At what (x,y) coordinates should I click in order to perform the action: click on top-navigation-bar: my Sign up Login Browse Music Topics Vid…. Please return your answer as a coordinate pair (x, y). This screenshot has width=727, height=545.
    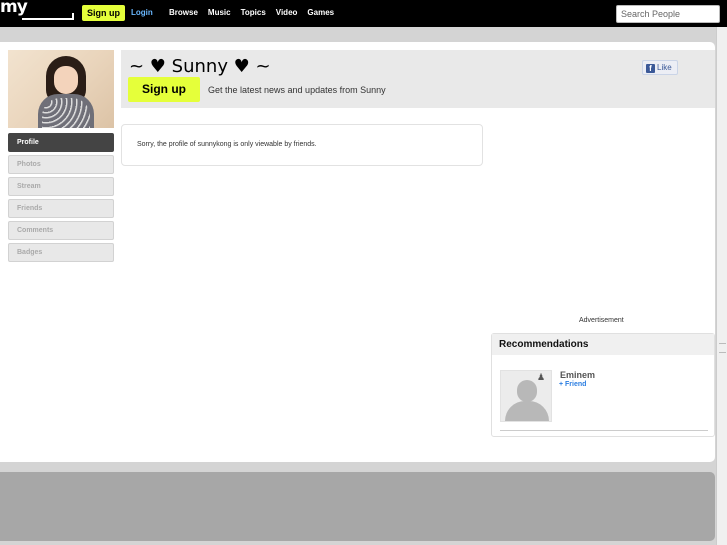
    Looking at the image, I should click on (363, 13).